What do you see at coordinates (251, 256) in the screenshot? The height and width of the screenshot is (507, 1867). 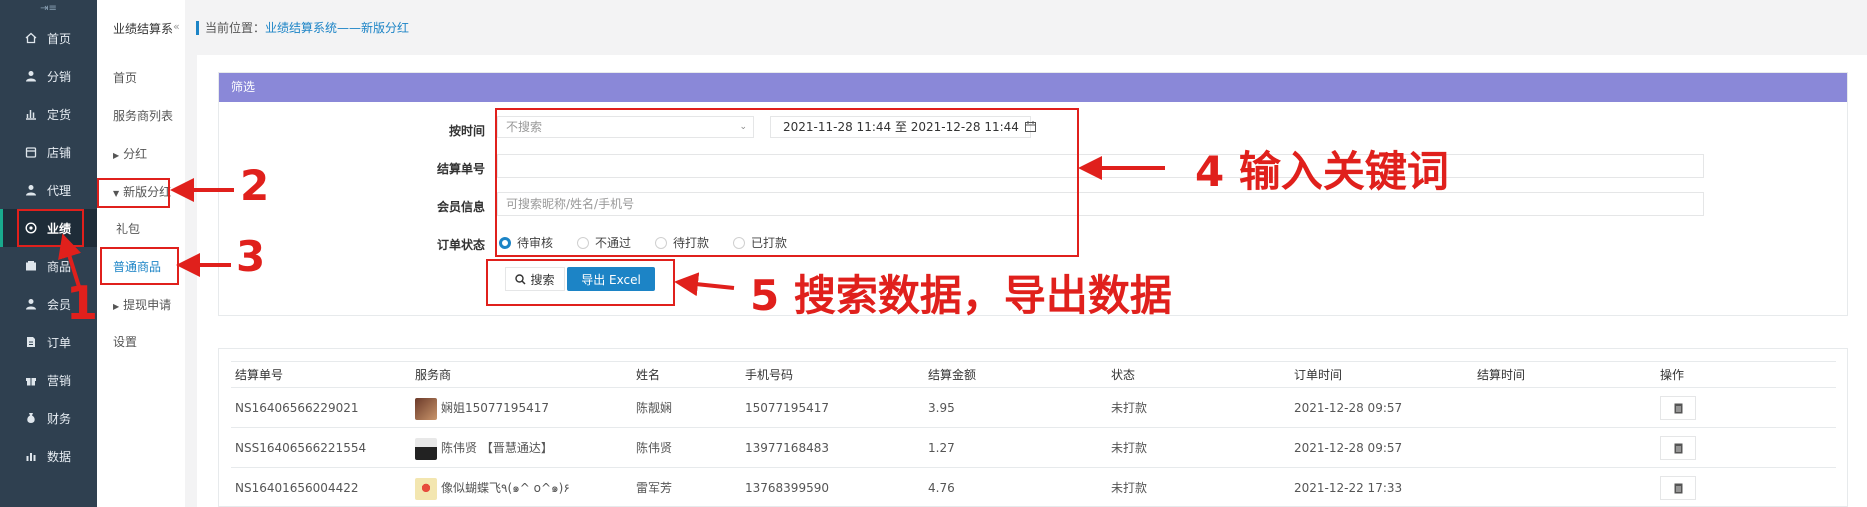 I see `annotation-3: 3` at bounding box center [251, 256].